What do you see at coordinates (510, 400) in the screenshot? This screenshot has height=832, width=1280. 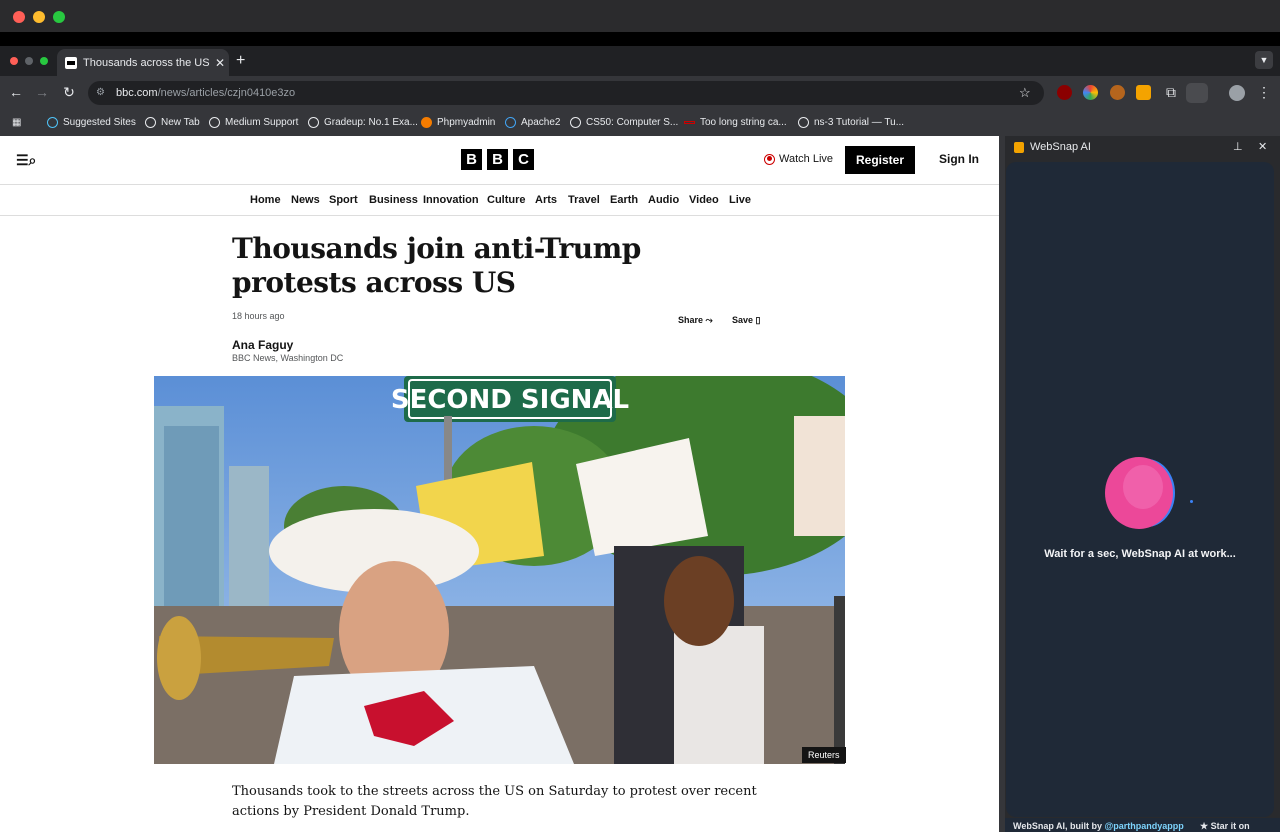 I see `street-sign-text: SECOND SIGNAL` at bounding box center [510, 400].